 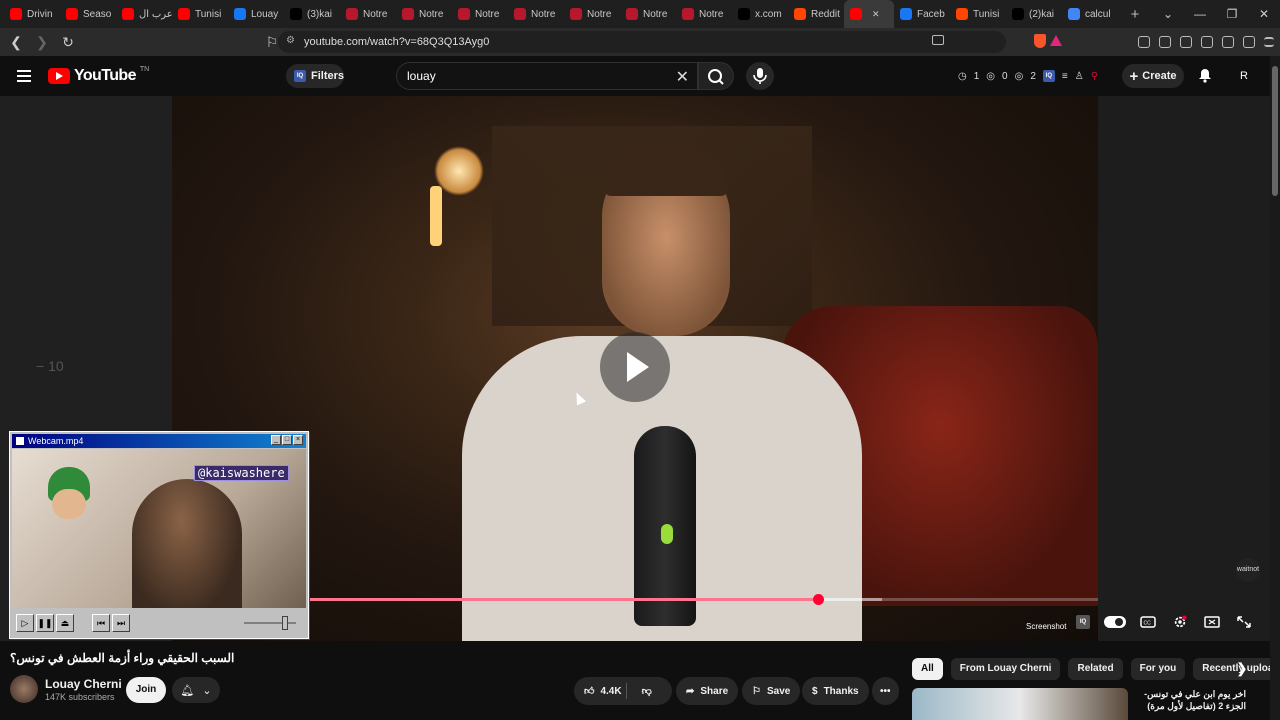 What do you see at coordinates (315, 76) in the screenshot?
I see `filters-button: IQ Filters` at bounding box center [315, 76].